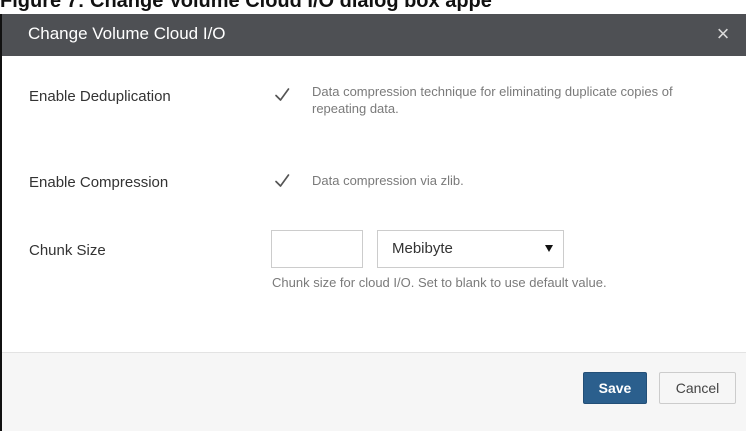  I want to click on enable-deduplication-checkbox, so click(282, 95).